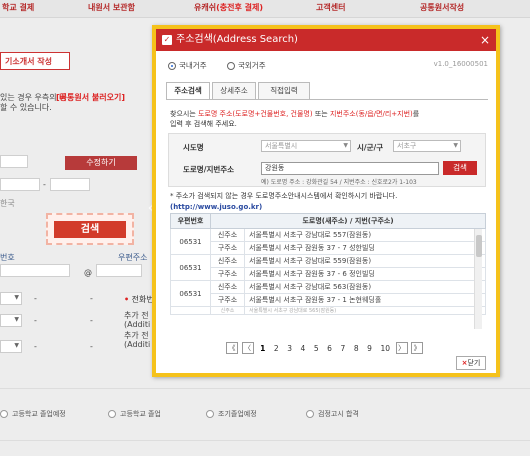 The image size is (530, 456). Describe the element at coordinates (134, 414) in the screenshot. I see `radio-hs-graduated: 고등학교 졸업` at that location.